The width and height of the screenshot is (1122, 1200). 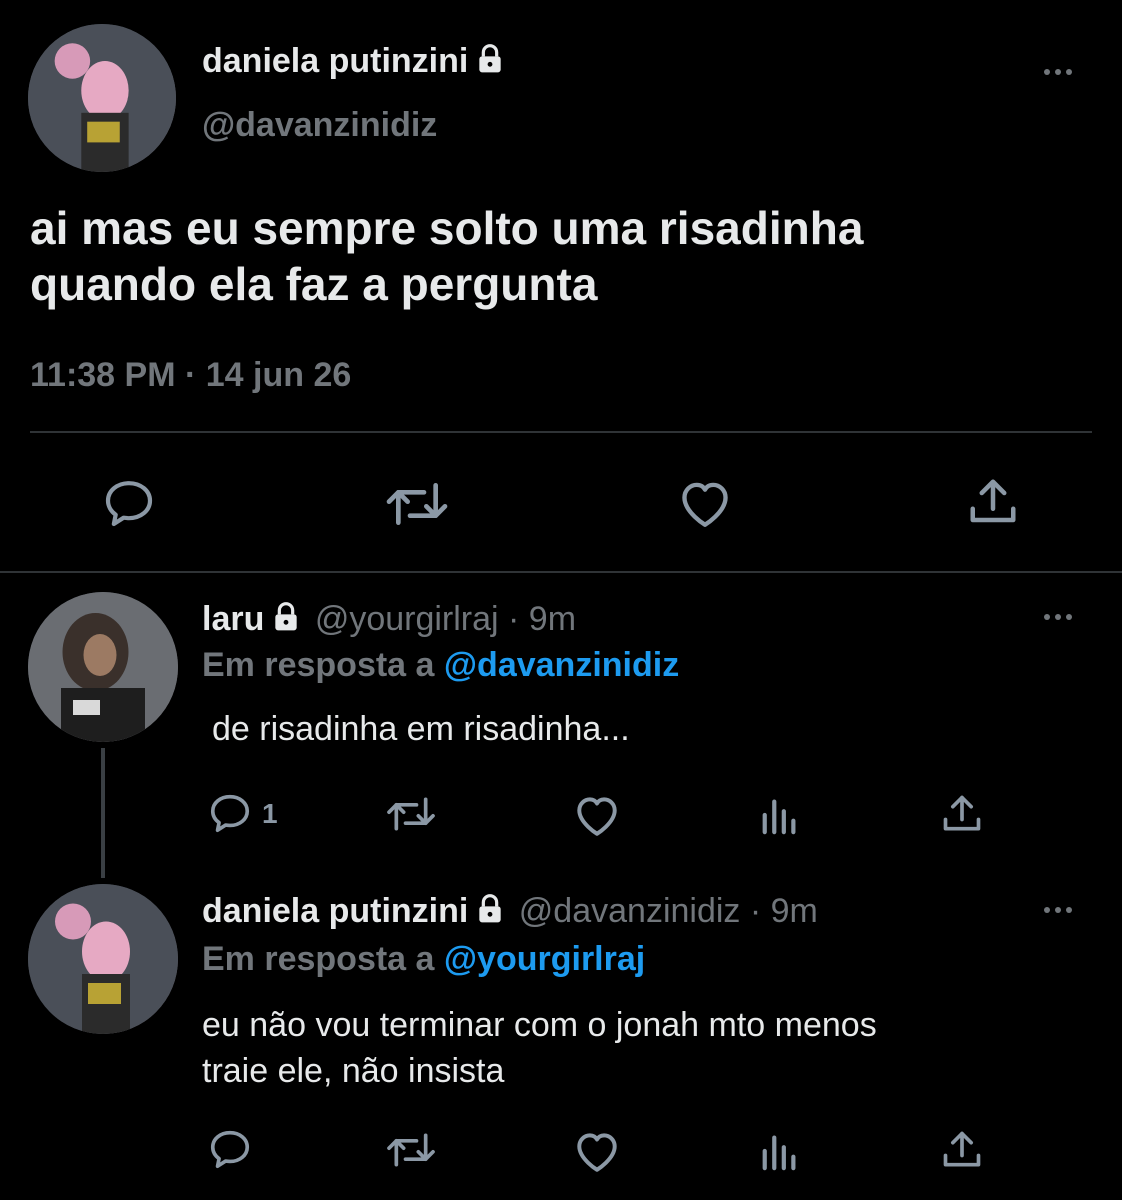 What do you see at coordinates (561, 665) in the screenshot?
I see `mention-link: @davanzinidiz` at bounding box center [561, 665].